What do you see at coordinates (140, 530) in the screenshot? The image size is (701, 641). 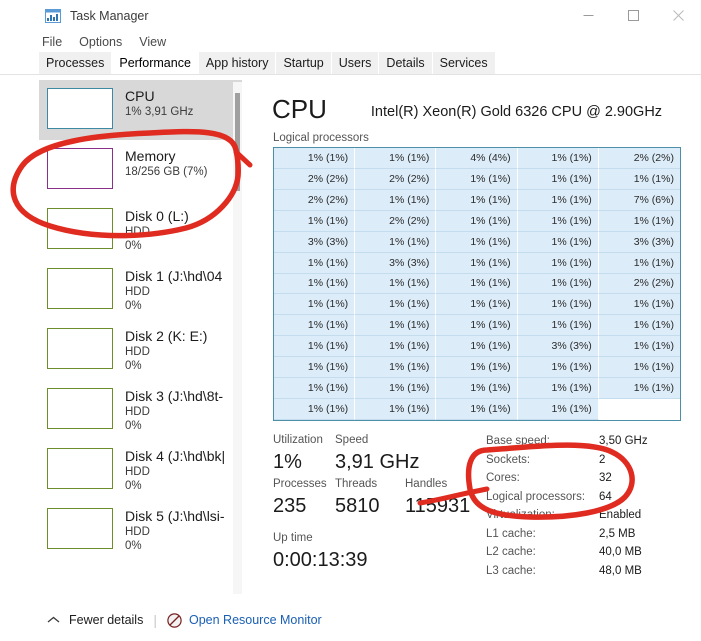 I see `sidebar-item-disk-5: Disk 5 (J:\hd\lsi- HDD 0%` at bounding box center [140, 530].